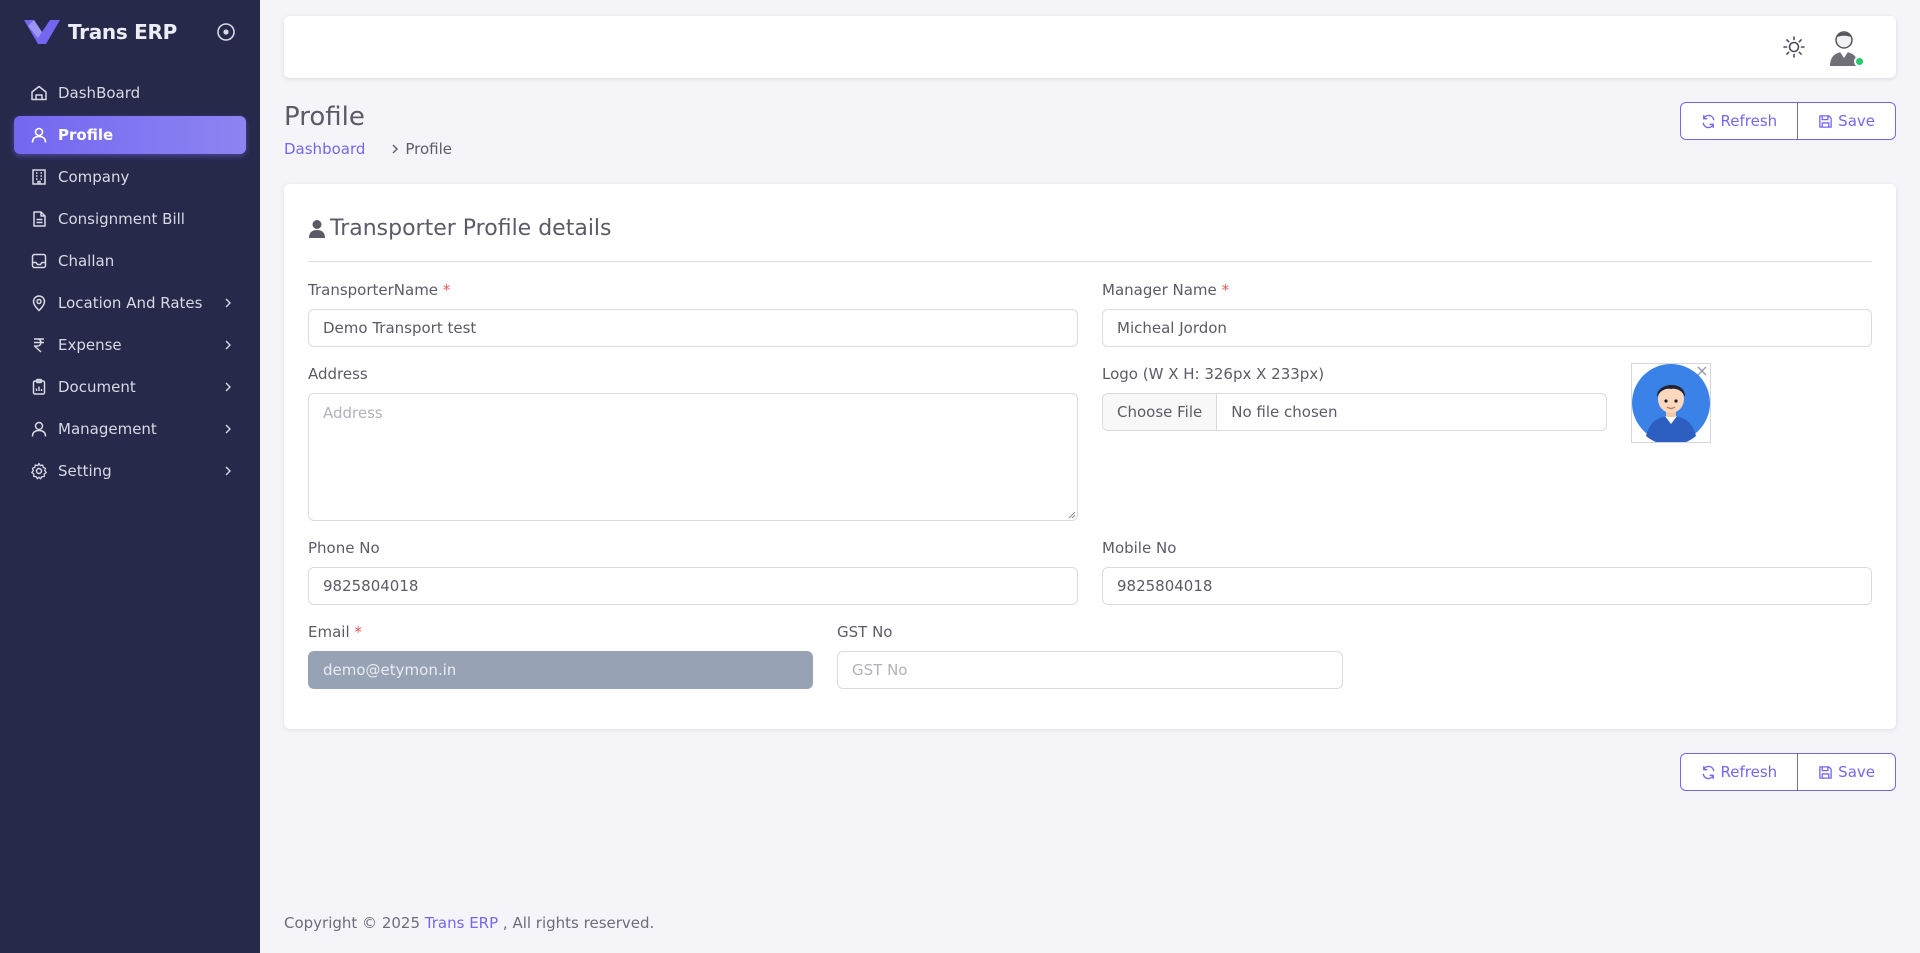 This screenshot has height=953, width=1920. Describe the element at coordinates (576, 923) in the screenshot. I see `footer-rights: , All rights reserved.` at that location.